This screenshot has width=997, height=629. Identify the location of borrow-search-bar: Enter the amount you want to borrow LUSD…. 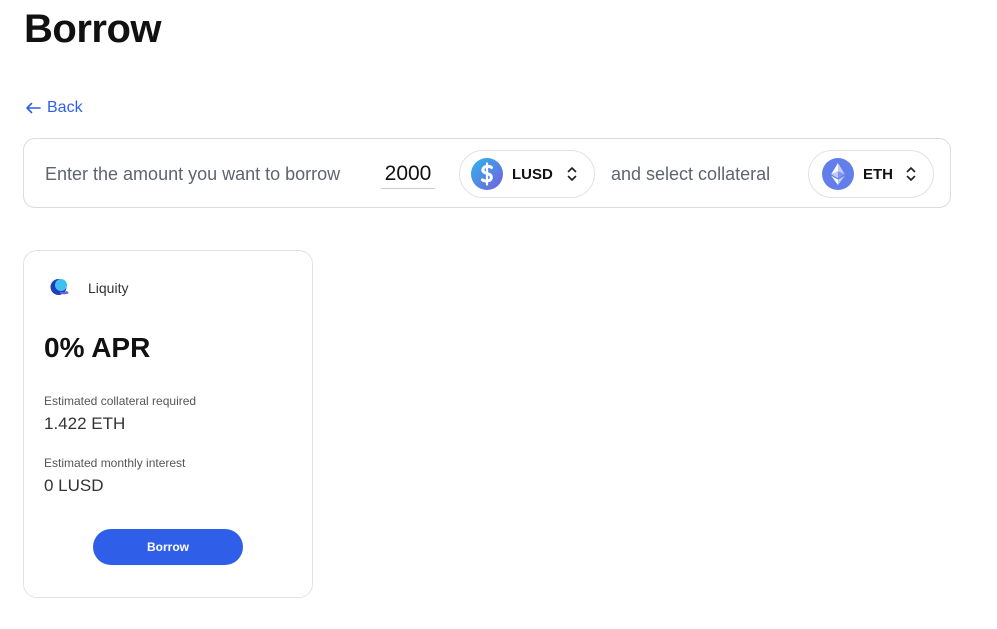
(487, 173).